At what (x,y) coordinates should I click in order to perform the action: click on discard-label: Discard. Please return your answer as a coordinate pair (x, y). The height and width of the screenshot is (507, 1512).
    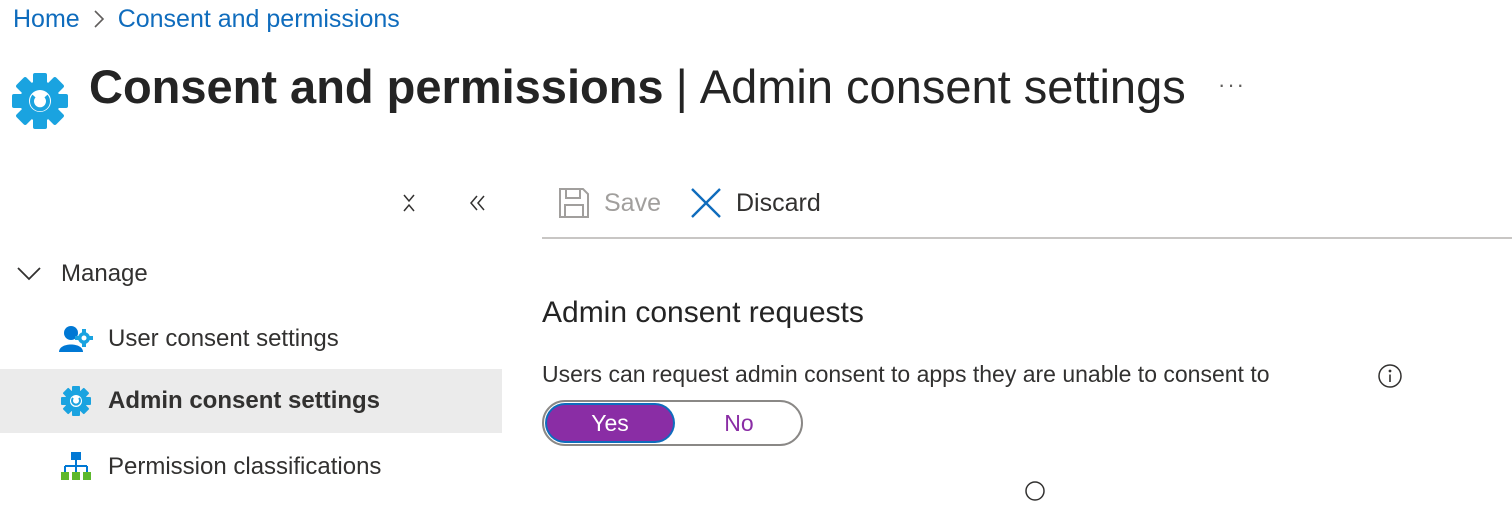
    Looking at the image, I should click on (778, 202).